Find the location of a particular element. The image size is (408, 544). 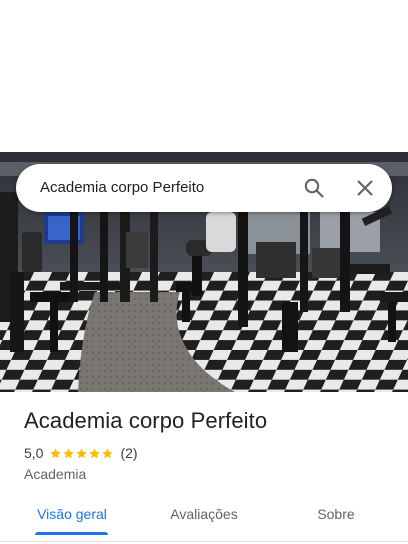

rating-row: 5,0 (2) is located at coordinates (81, 453).